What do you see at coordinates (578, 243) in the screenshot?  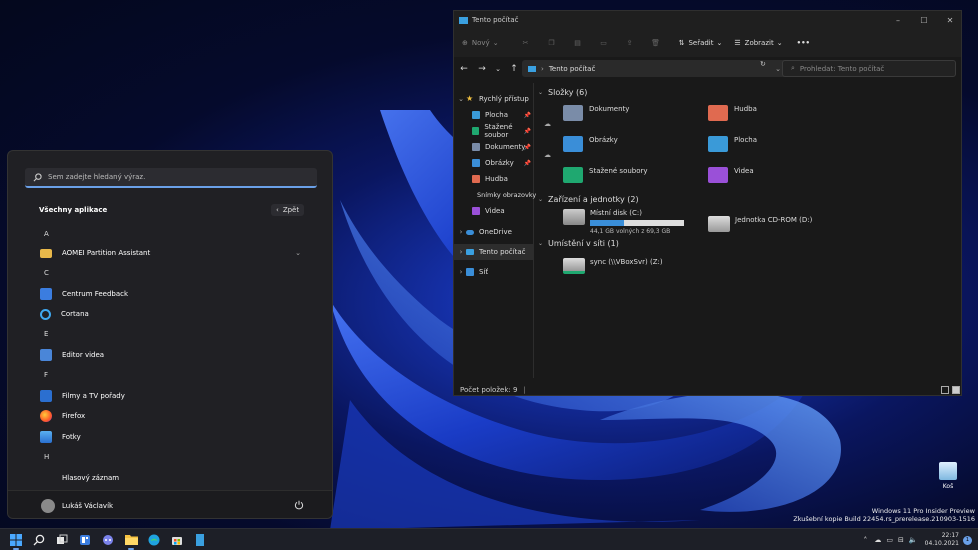 I see `section-header-network: ⌄ Umístění v síti (1)` at bounding box center [578, 243].